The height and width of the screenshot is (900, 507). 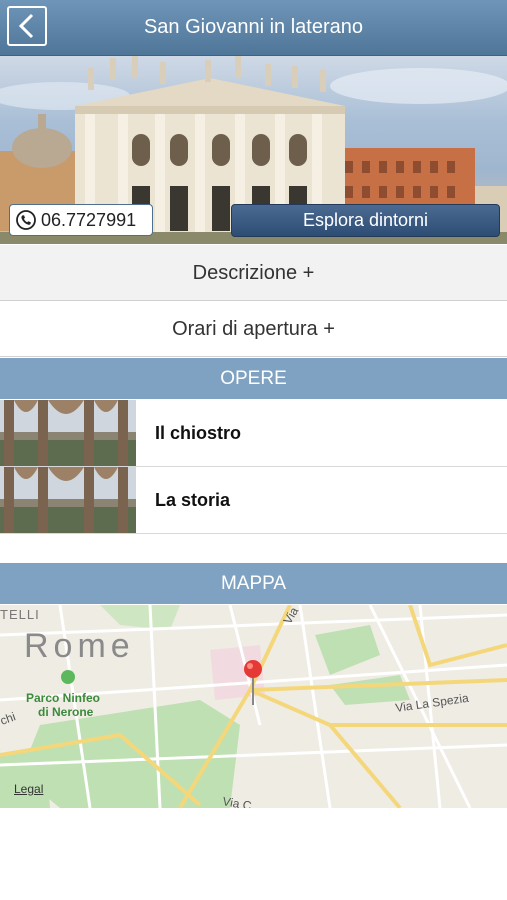 I want to click on location-pin, so click(x=253, y=669).